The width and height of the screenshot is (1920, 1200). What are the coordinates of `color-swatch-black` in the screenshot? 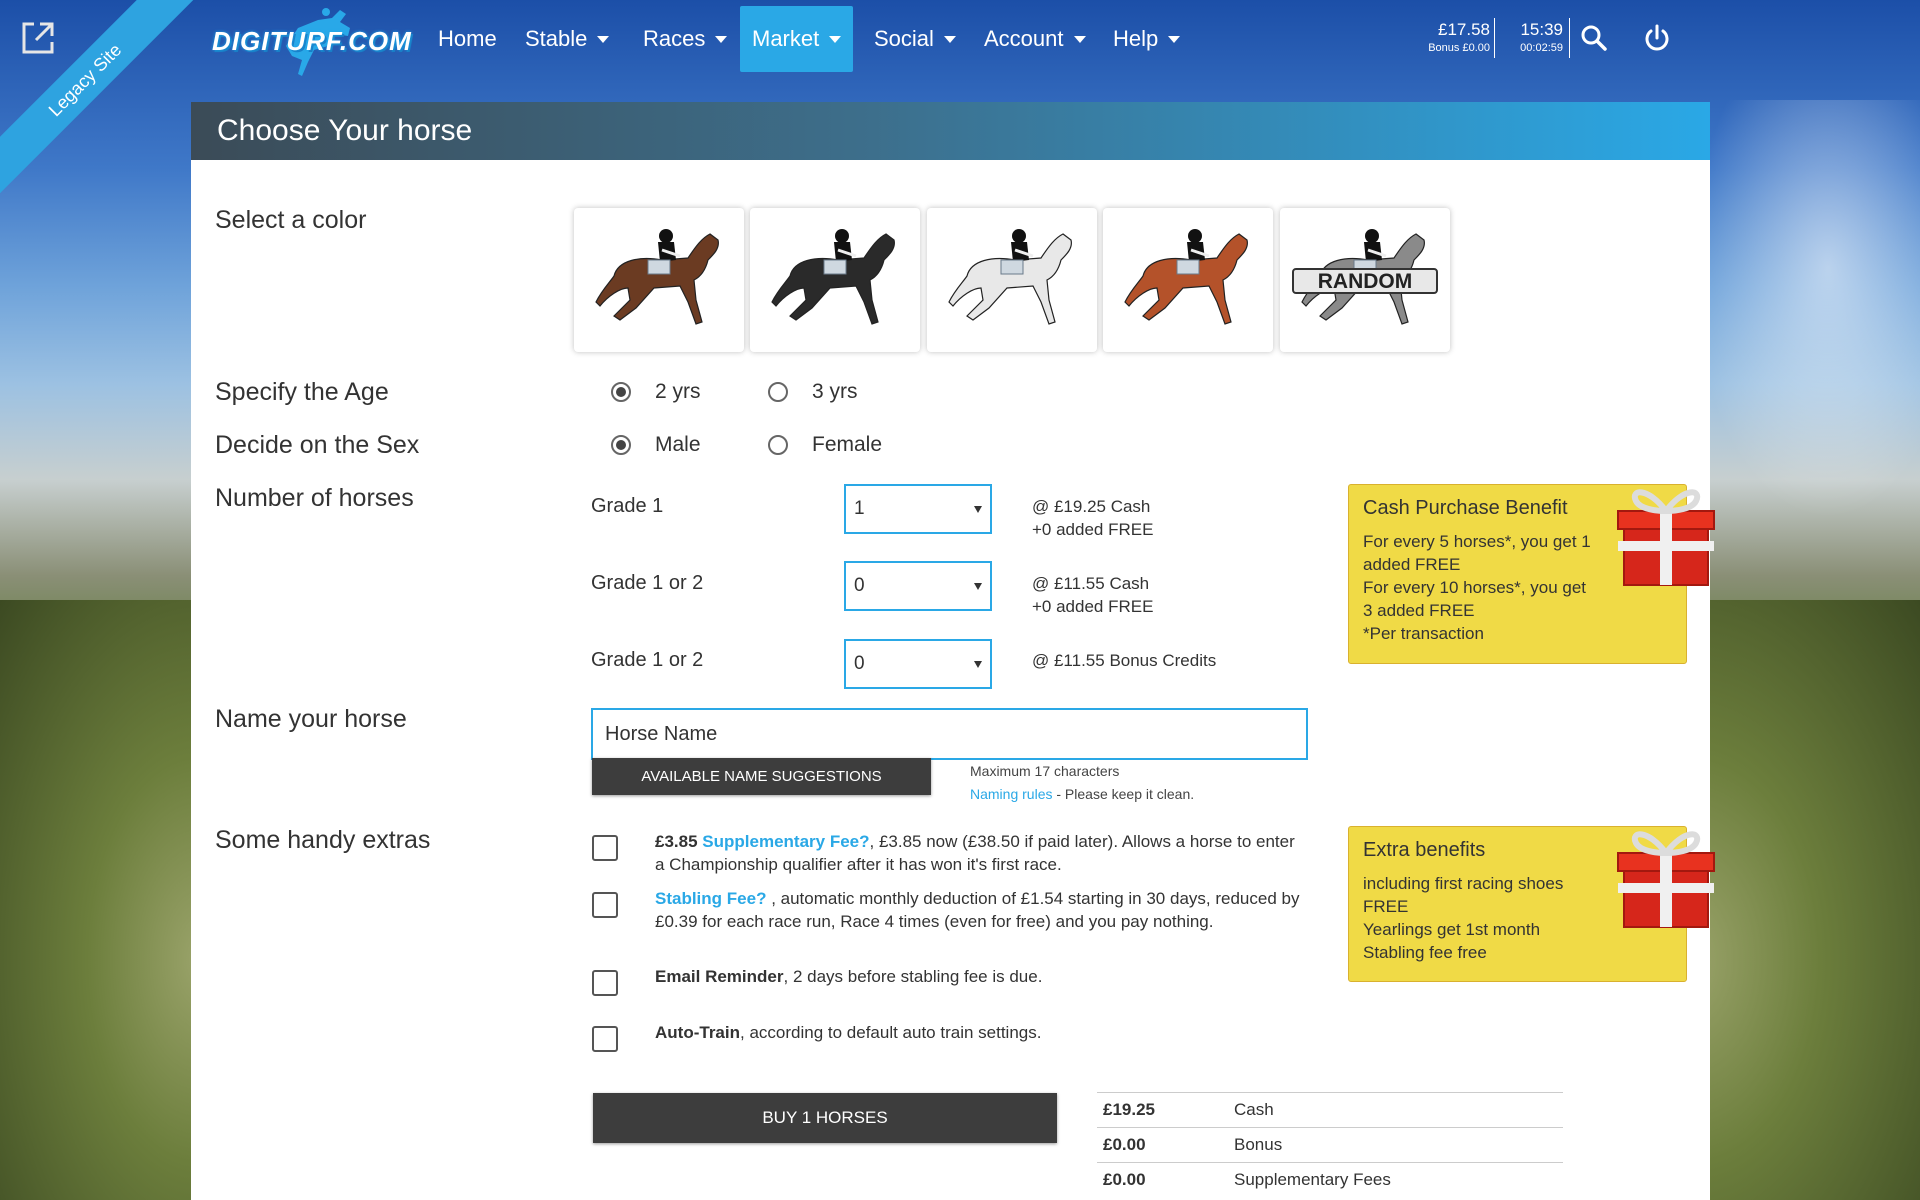 It's located at (835, 280).